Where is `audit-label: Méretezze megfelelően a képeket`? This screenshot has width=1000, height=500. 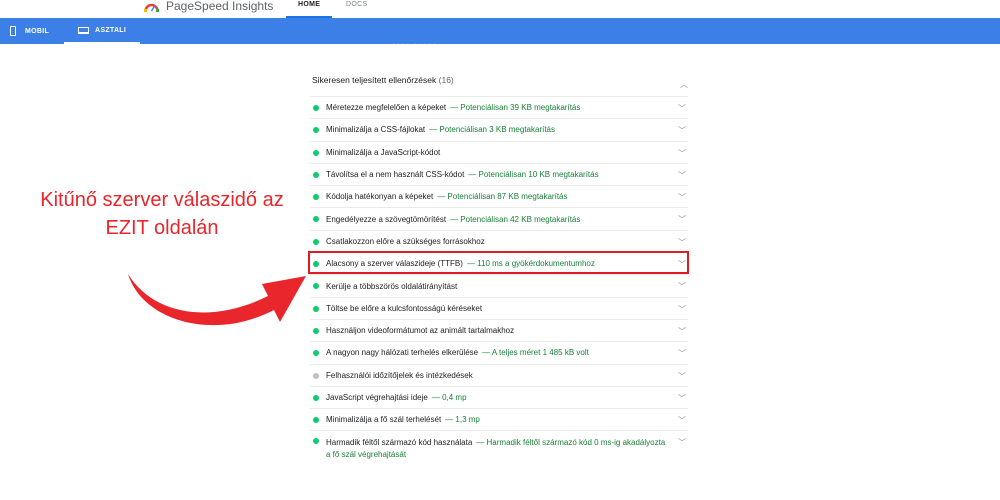
audit-label: Méretezze megfelelően a képeket is located at coordinates (386, 108).